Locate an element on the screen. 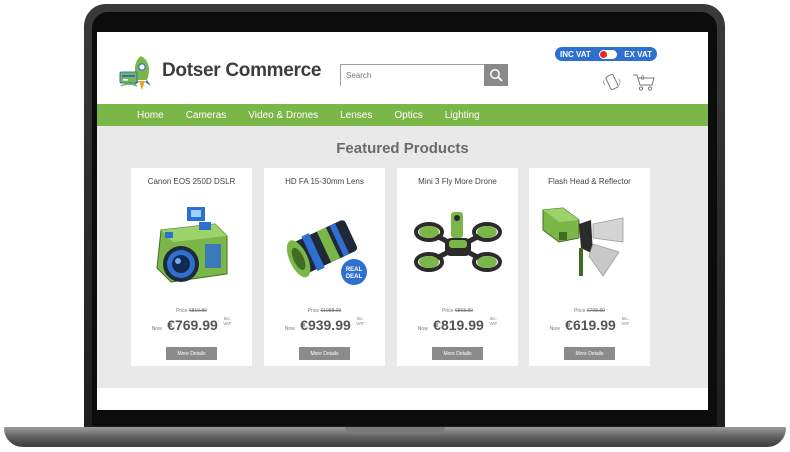 The height and width of the screenshot is (452, 790). was-price: Price €819.80 is located at coordinates (191, 311).